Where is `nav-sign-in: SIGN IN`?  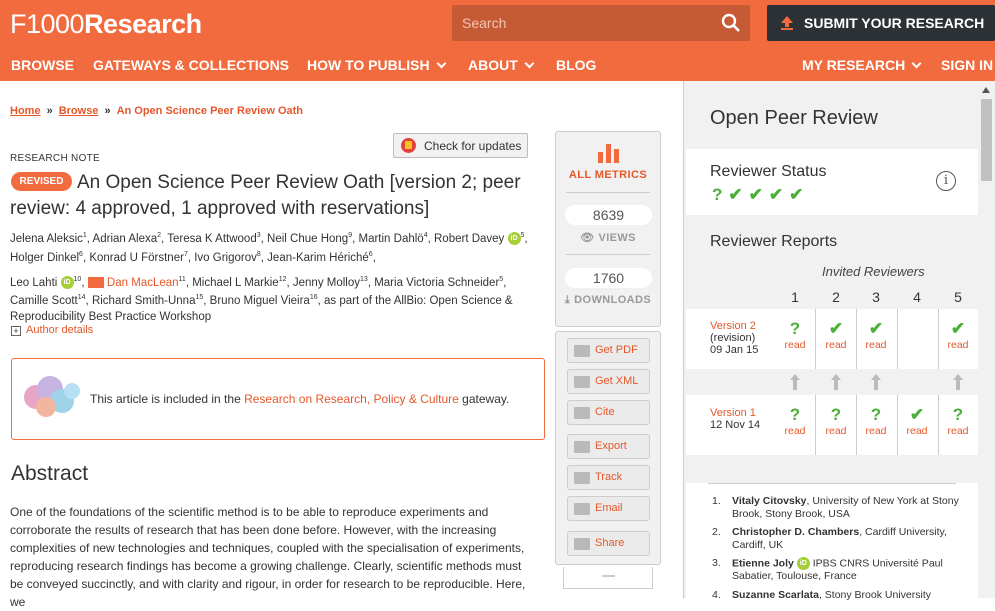
nav-sign-in: SIGN IN is located at coordinates (967, 65).